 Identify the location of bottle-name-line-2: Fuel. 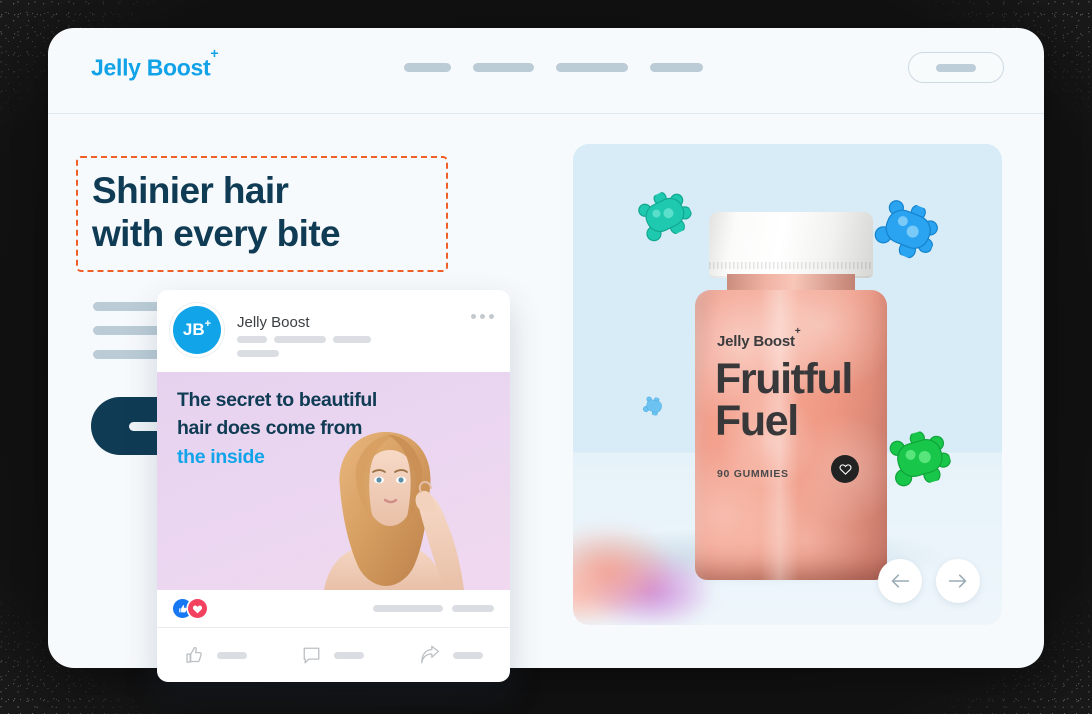
(757, 421).